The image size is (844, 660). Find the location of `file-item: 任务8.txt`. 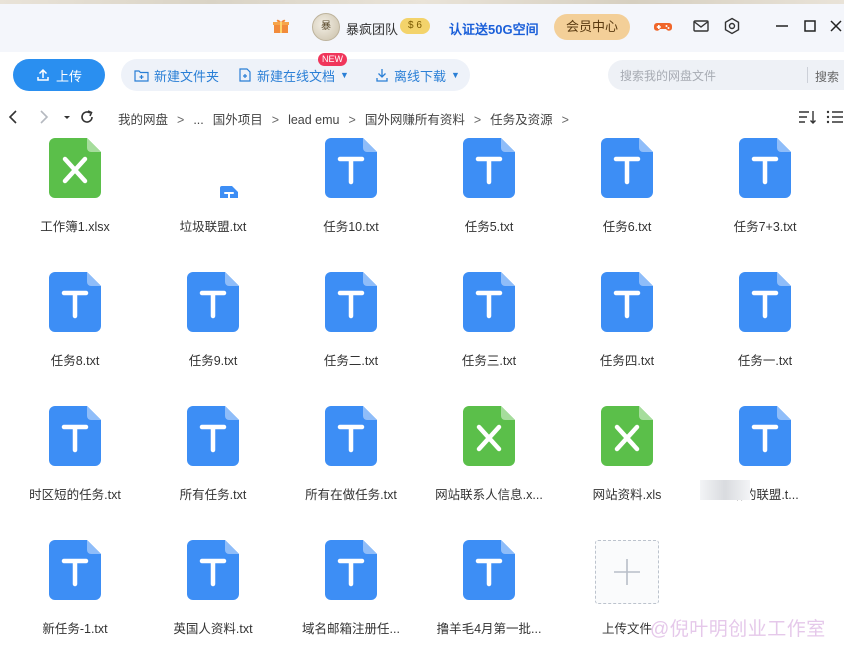

file-item: 任务8.txt is located at coordinates (75, 332).